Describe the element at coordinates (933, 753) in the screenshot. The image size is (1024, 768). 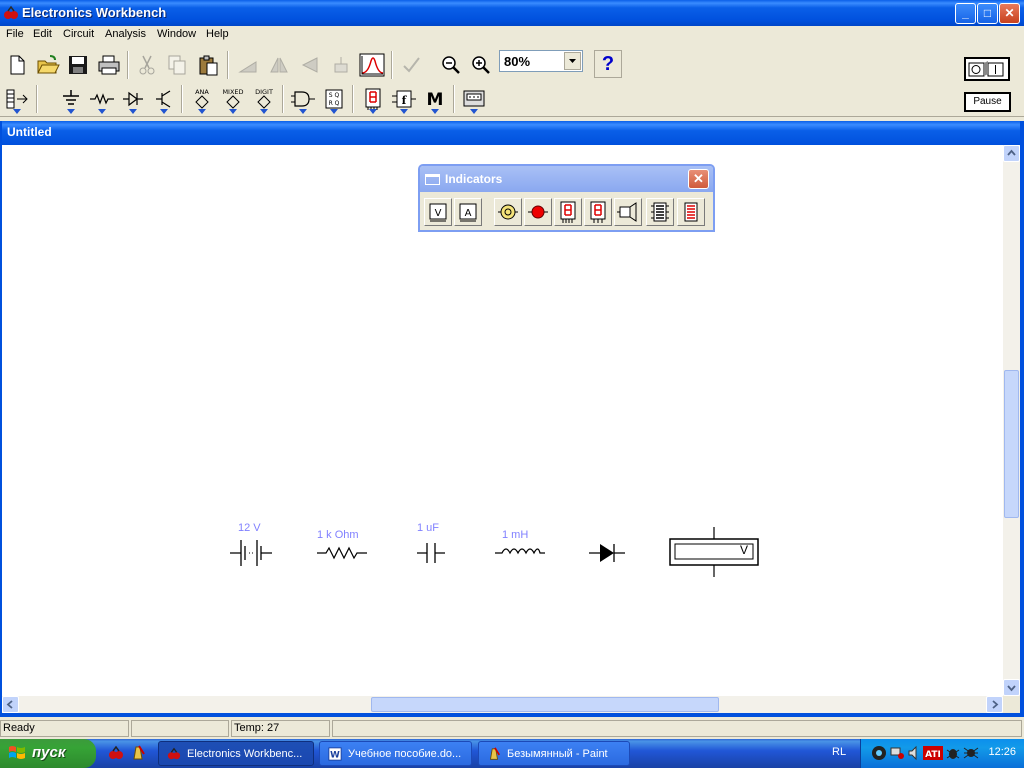
I see `tray-ati-icon: ATI` at that location.